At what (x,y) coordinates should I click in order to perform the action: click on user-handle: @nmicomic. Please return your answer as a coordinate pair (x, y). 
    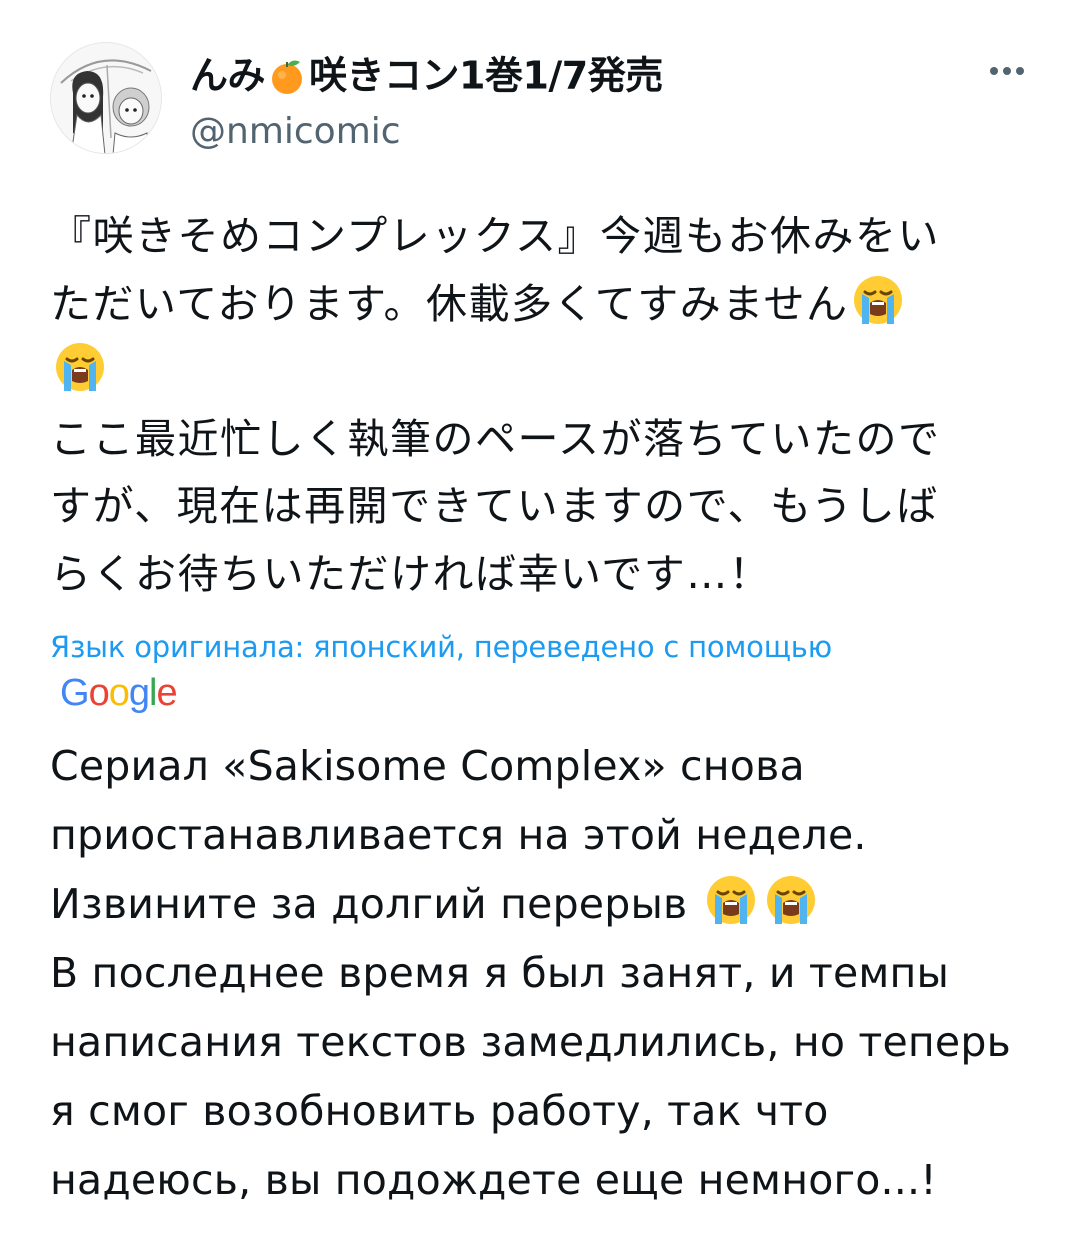
    Looking at the image, I should click on (426, 132).